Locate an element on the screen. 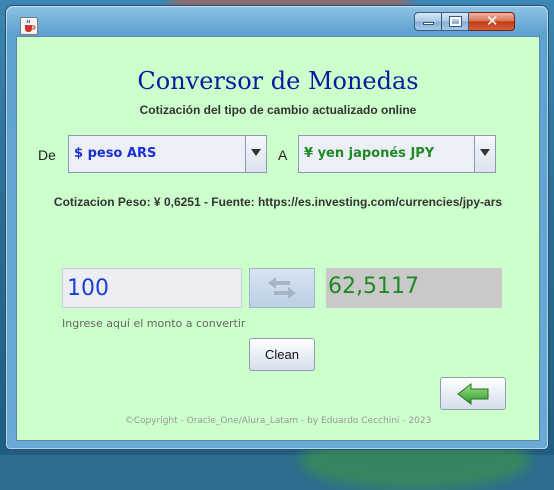 The height and width of the screenshot is (490, 554). minimize-icon is located at coordinates (428, 23).